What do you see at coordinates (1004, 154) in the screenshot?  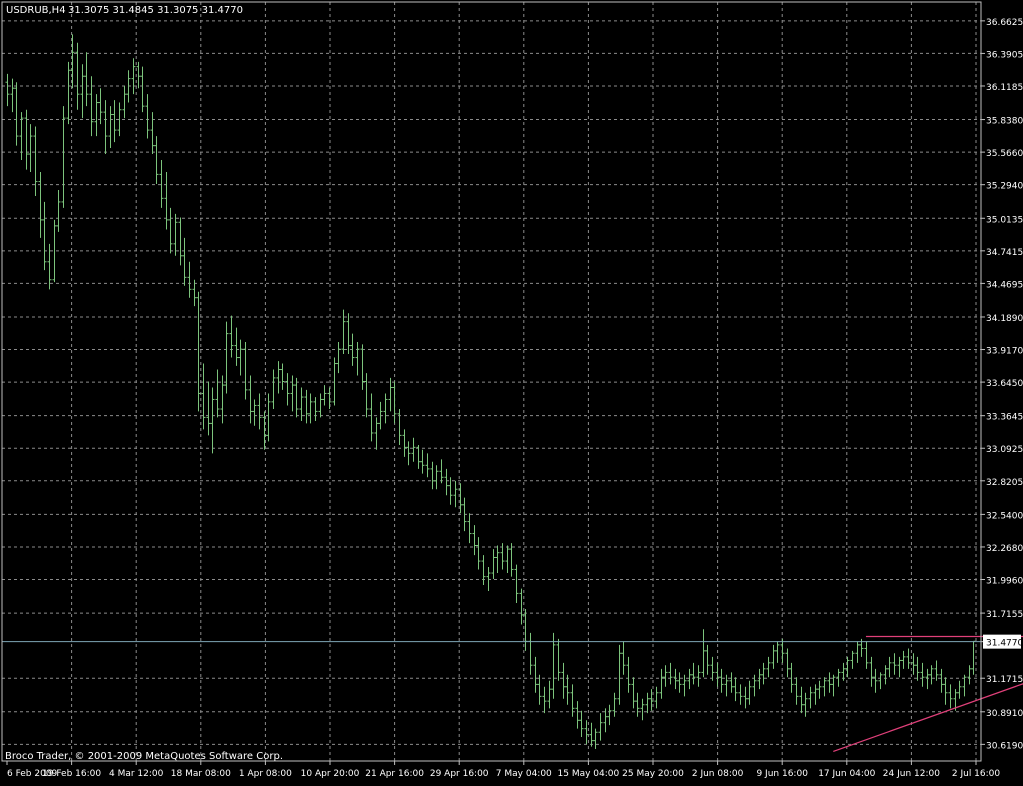 I see `y-tick-label: 35.5660` at bounding box center [1004, 154].